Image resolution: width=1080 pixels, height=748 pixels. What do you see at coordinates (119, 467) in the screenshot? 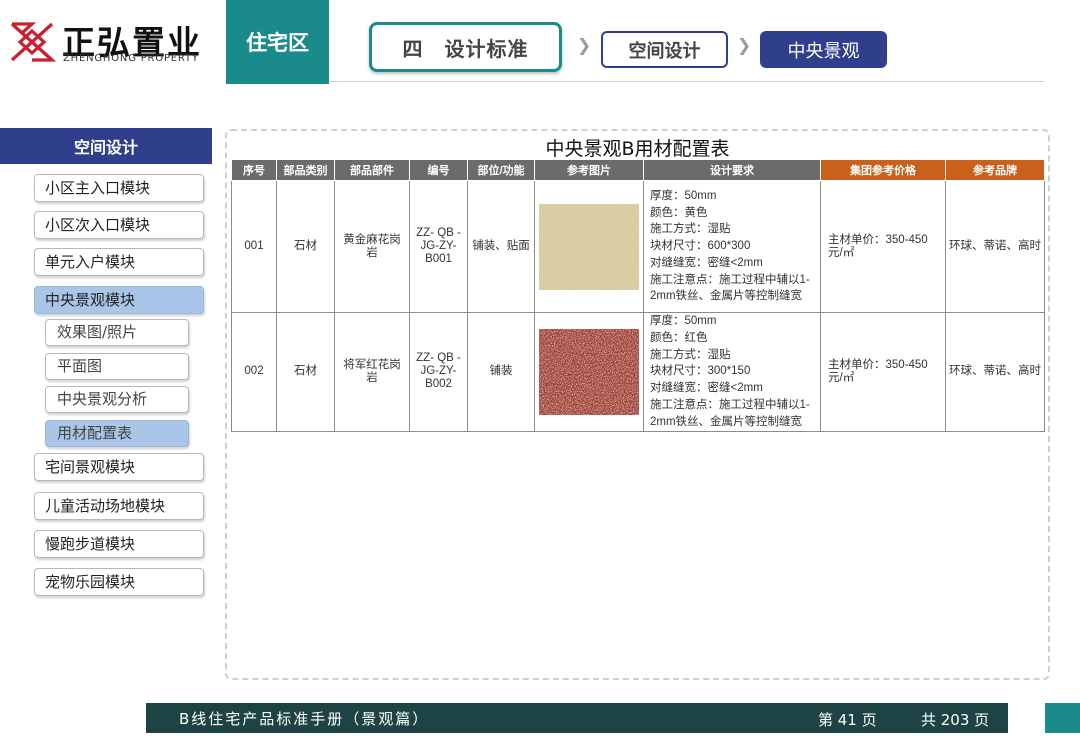
I see `sidebar-item-between-buildings: 宅间景观模块` at bounding box center [119, 467].